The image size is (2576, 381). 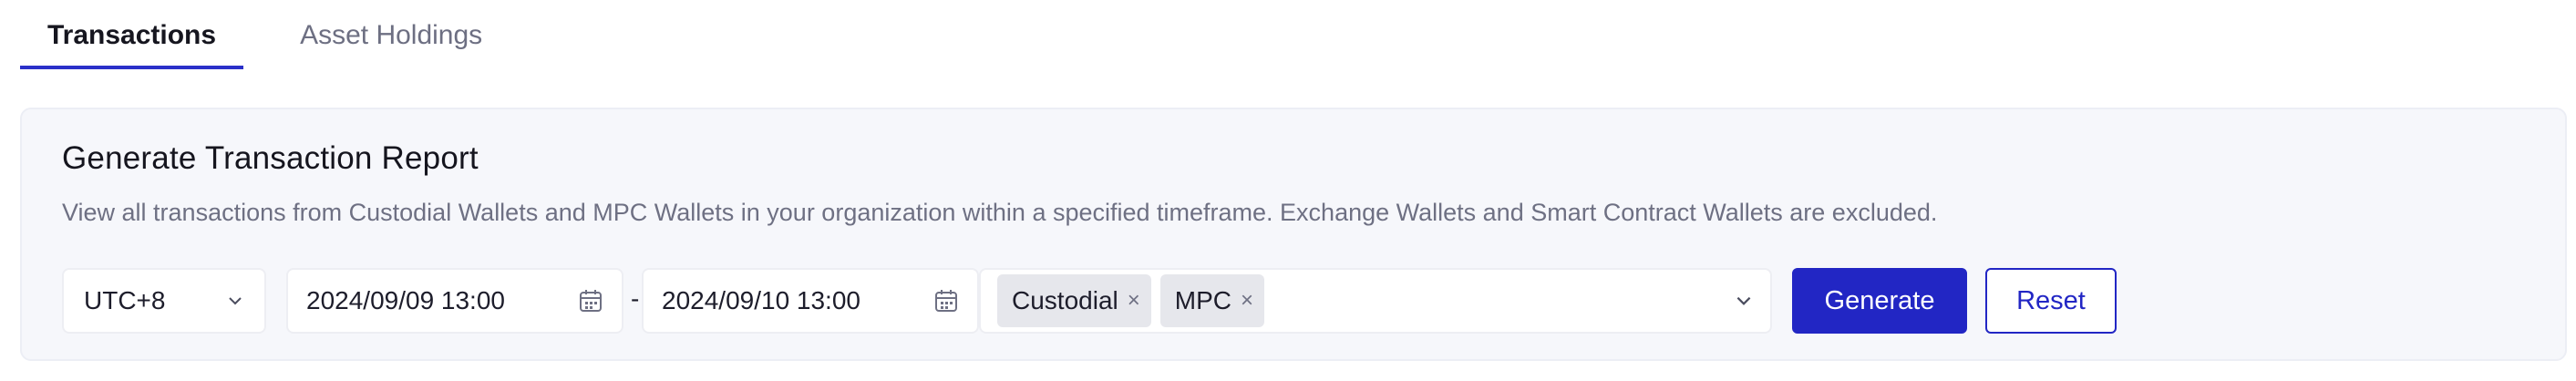 What do you see at coordinates (132, 34) in the screenshot?
I see `tab-transactions: Transactions` at bounding box center [132, 34].